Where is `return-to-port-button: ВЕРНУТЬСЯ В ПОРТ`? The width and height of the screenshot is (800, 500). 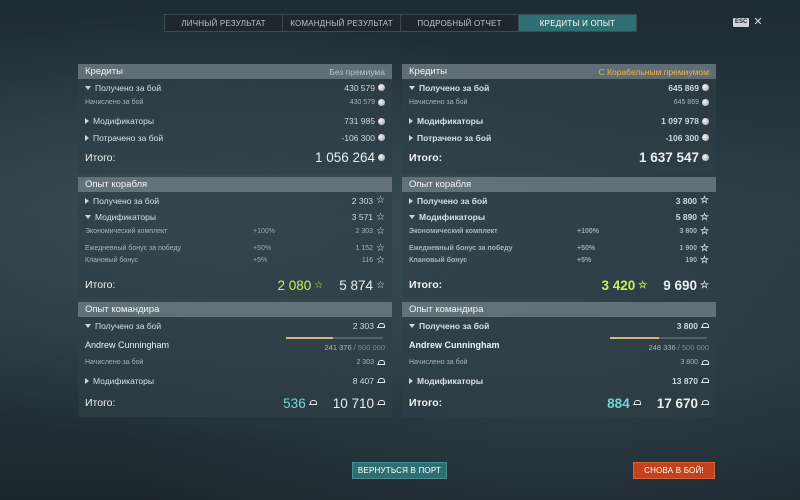 return-to-port-button: ВЕРНУТЬСЯ В ПОРТ is located at coordinates (399, 470).